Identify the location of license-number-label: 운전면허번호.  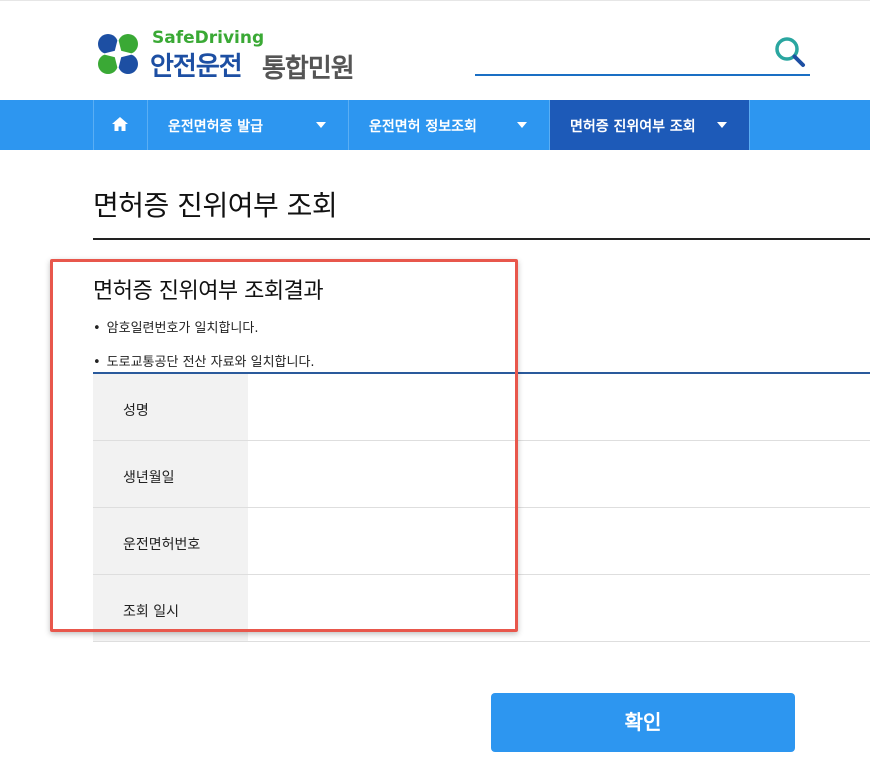
(162, 545).